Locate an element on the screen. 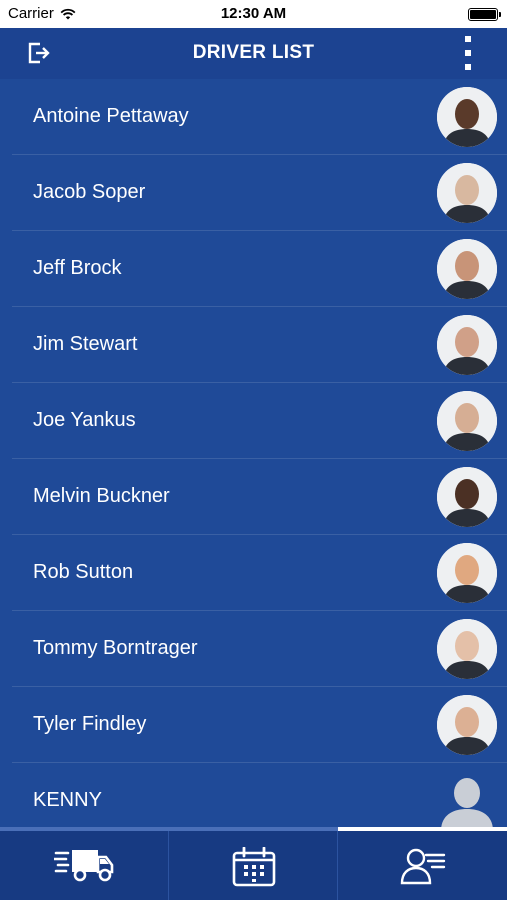 This screenshot has width=507, height=900. driver-row: Jim Stewart is located at coordinates (253, 345).